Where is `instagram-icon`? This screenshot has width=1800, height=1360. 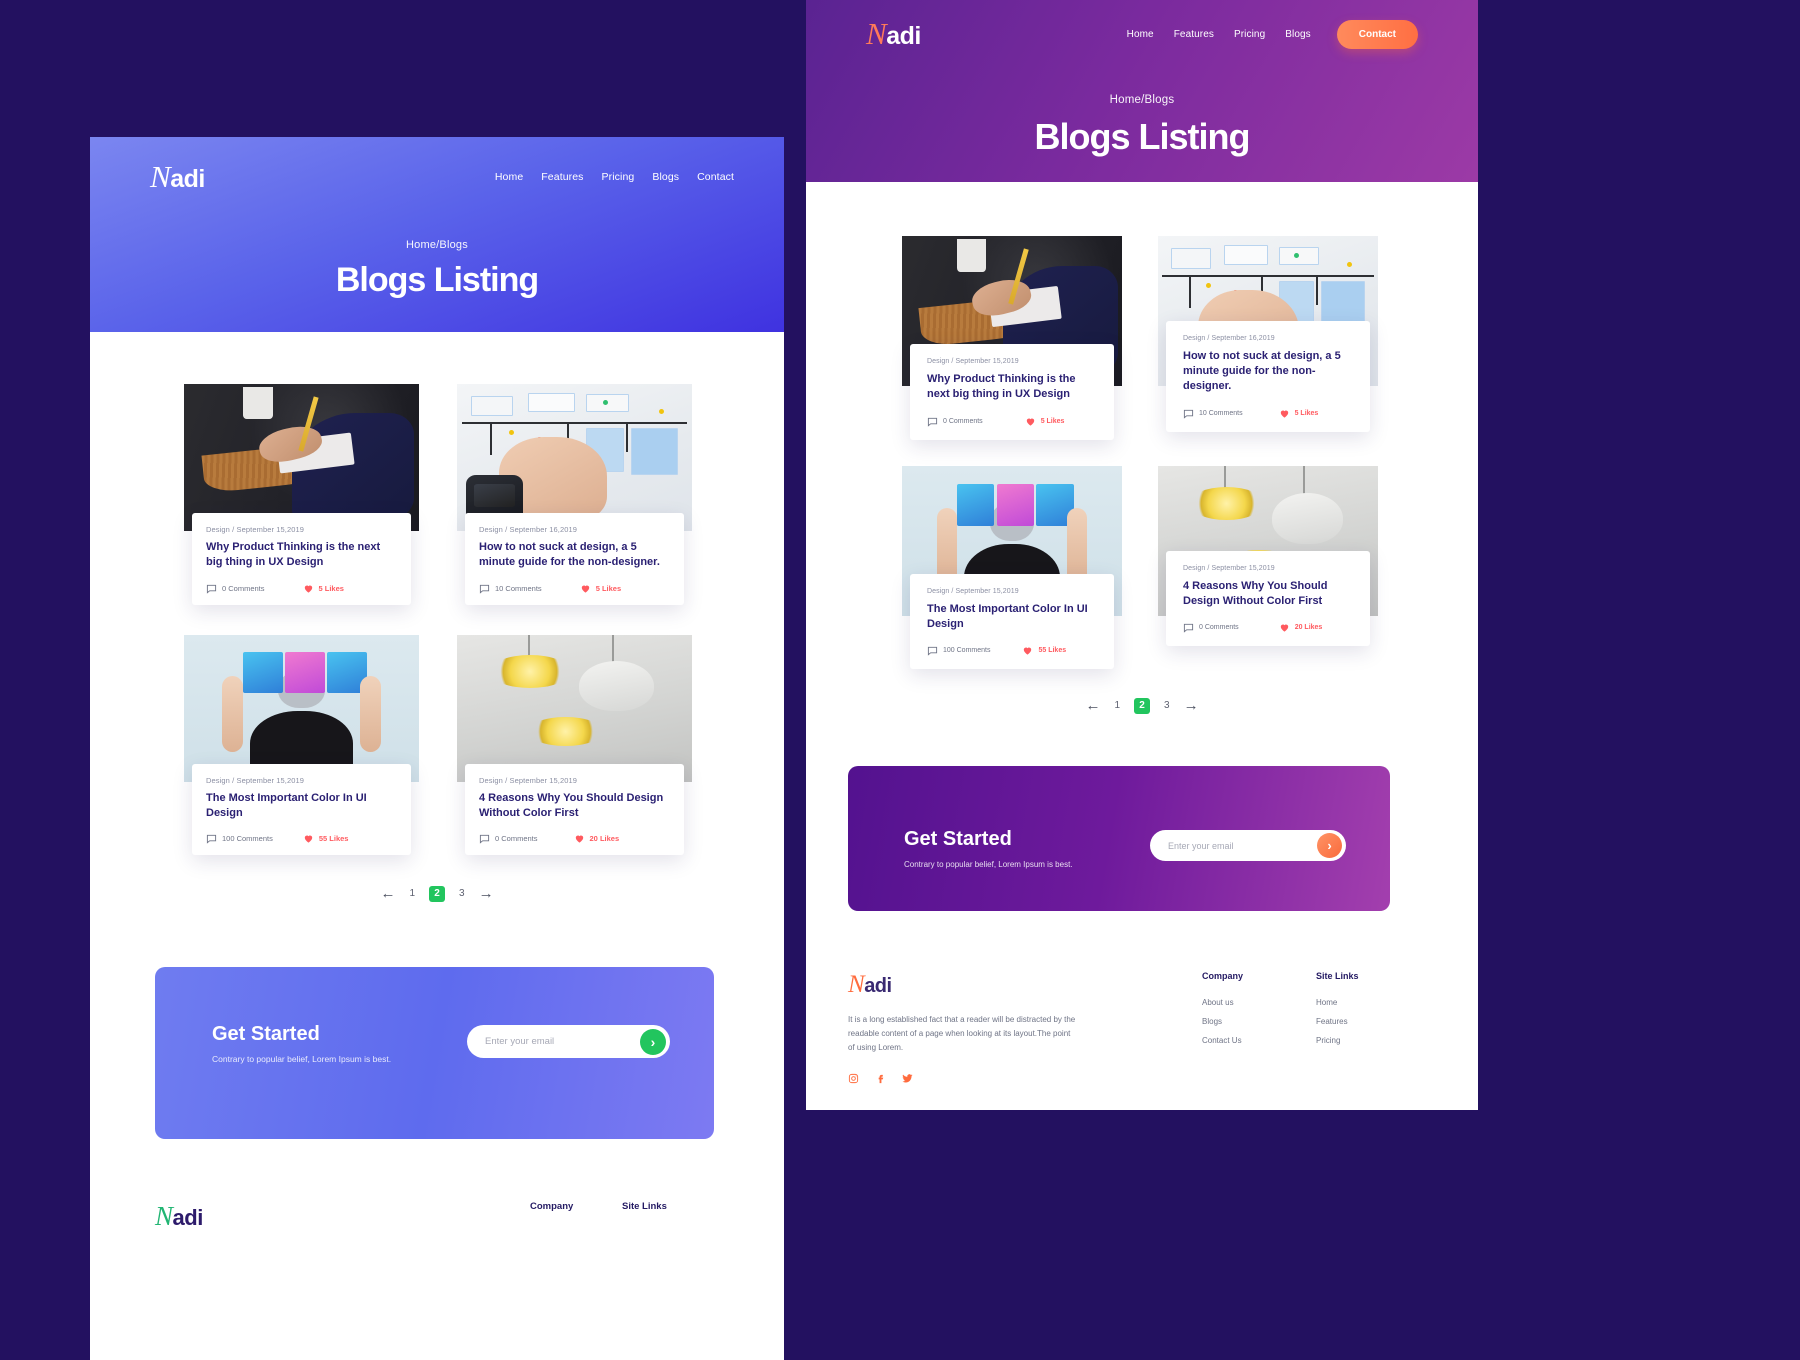 instagram-icon is located at coordinates (853, 1080).